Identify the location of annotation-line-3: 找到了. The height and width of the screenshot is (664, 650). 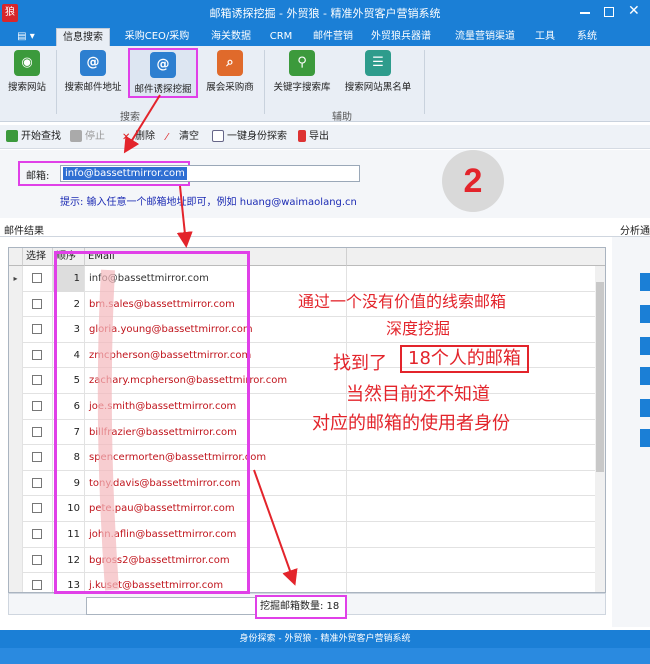
(360, 363).